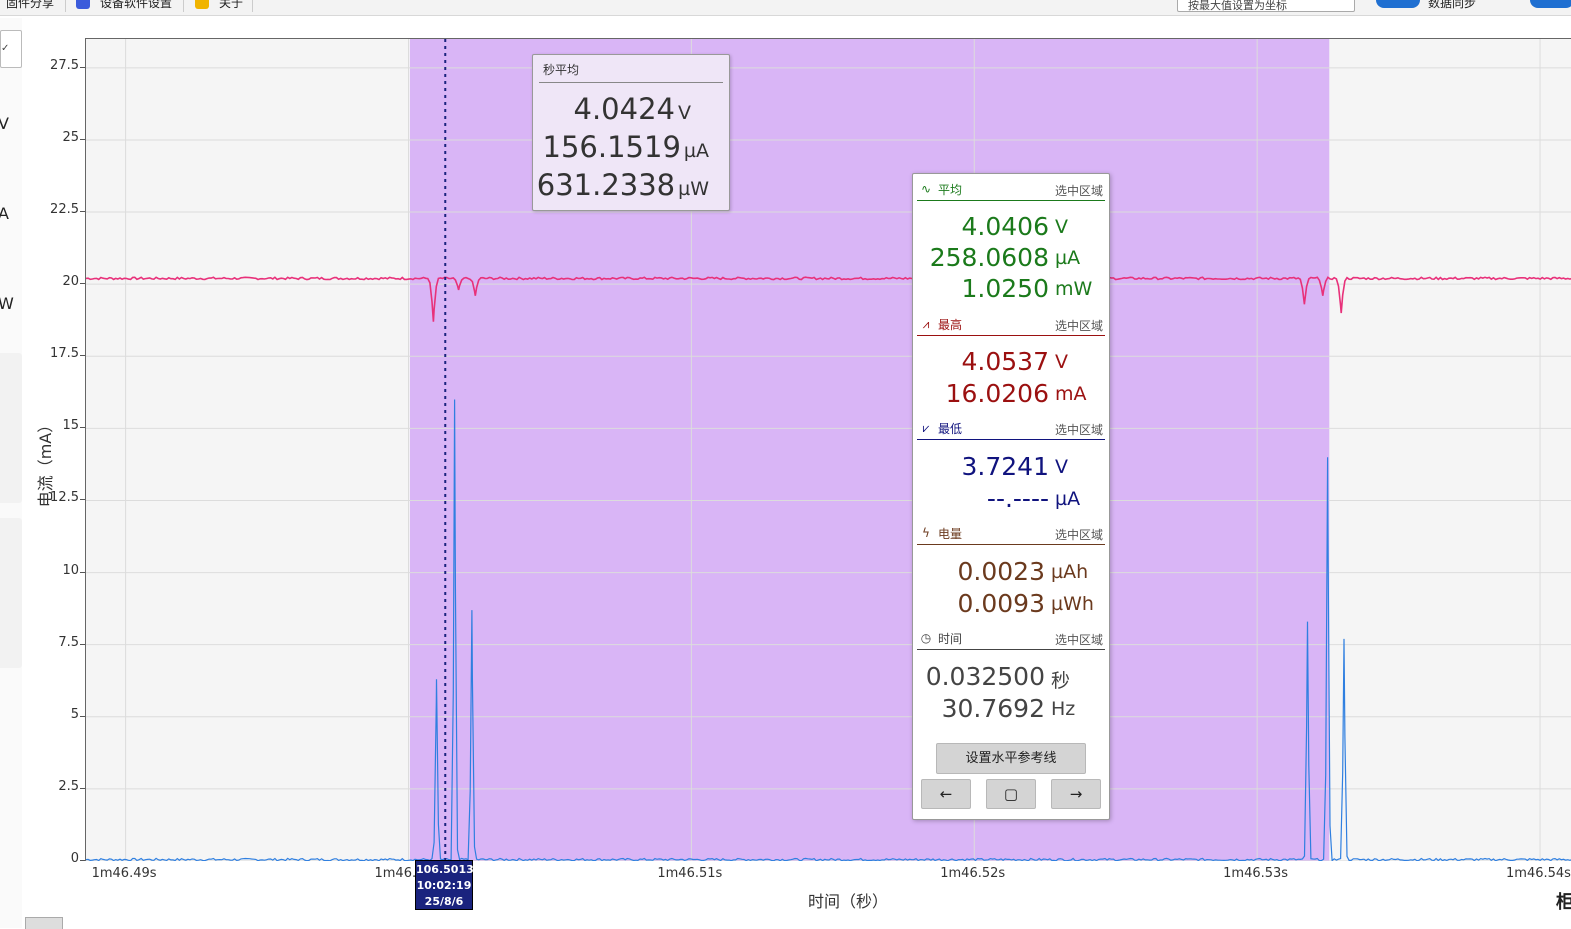 The image size is (1571, 929). I want to click on clock-icon: ◷, so click(926, 638).